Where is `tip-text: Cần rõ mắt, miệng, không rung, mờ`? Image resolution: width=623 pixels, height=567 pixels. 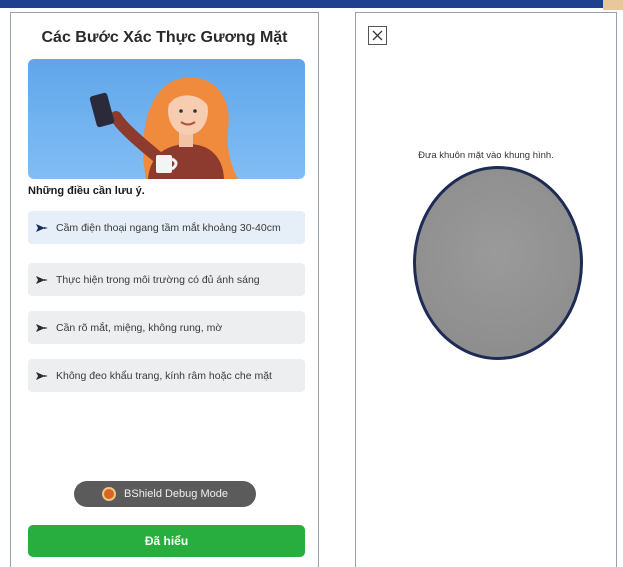 tip-text: Cần rõ mắt, miệng, không rung, mờ is located at coordinates (139, 327).